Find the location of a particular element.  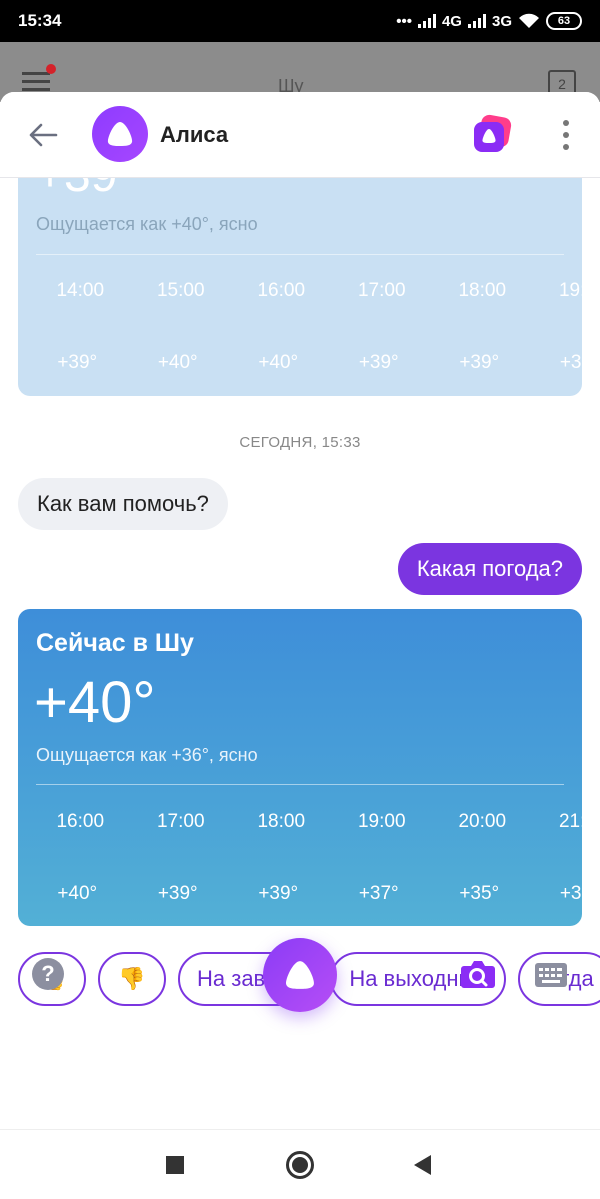

previous-hours-row: 14:00 15:00 16:00 17:00 18:00 19:00 is located at coordinates (306, 291).